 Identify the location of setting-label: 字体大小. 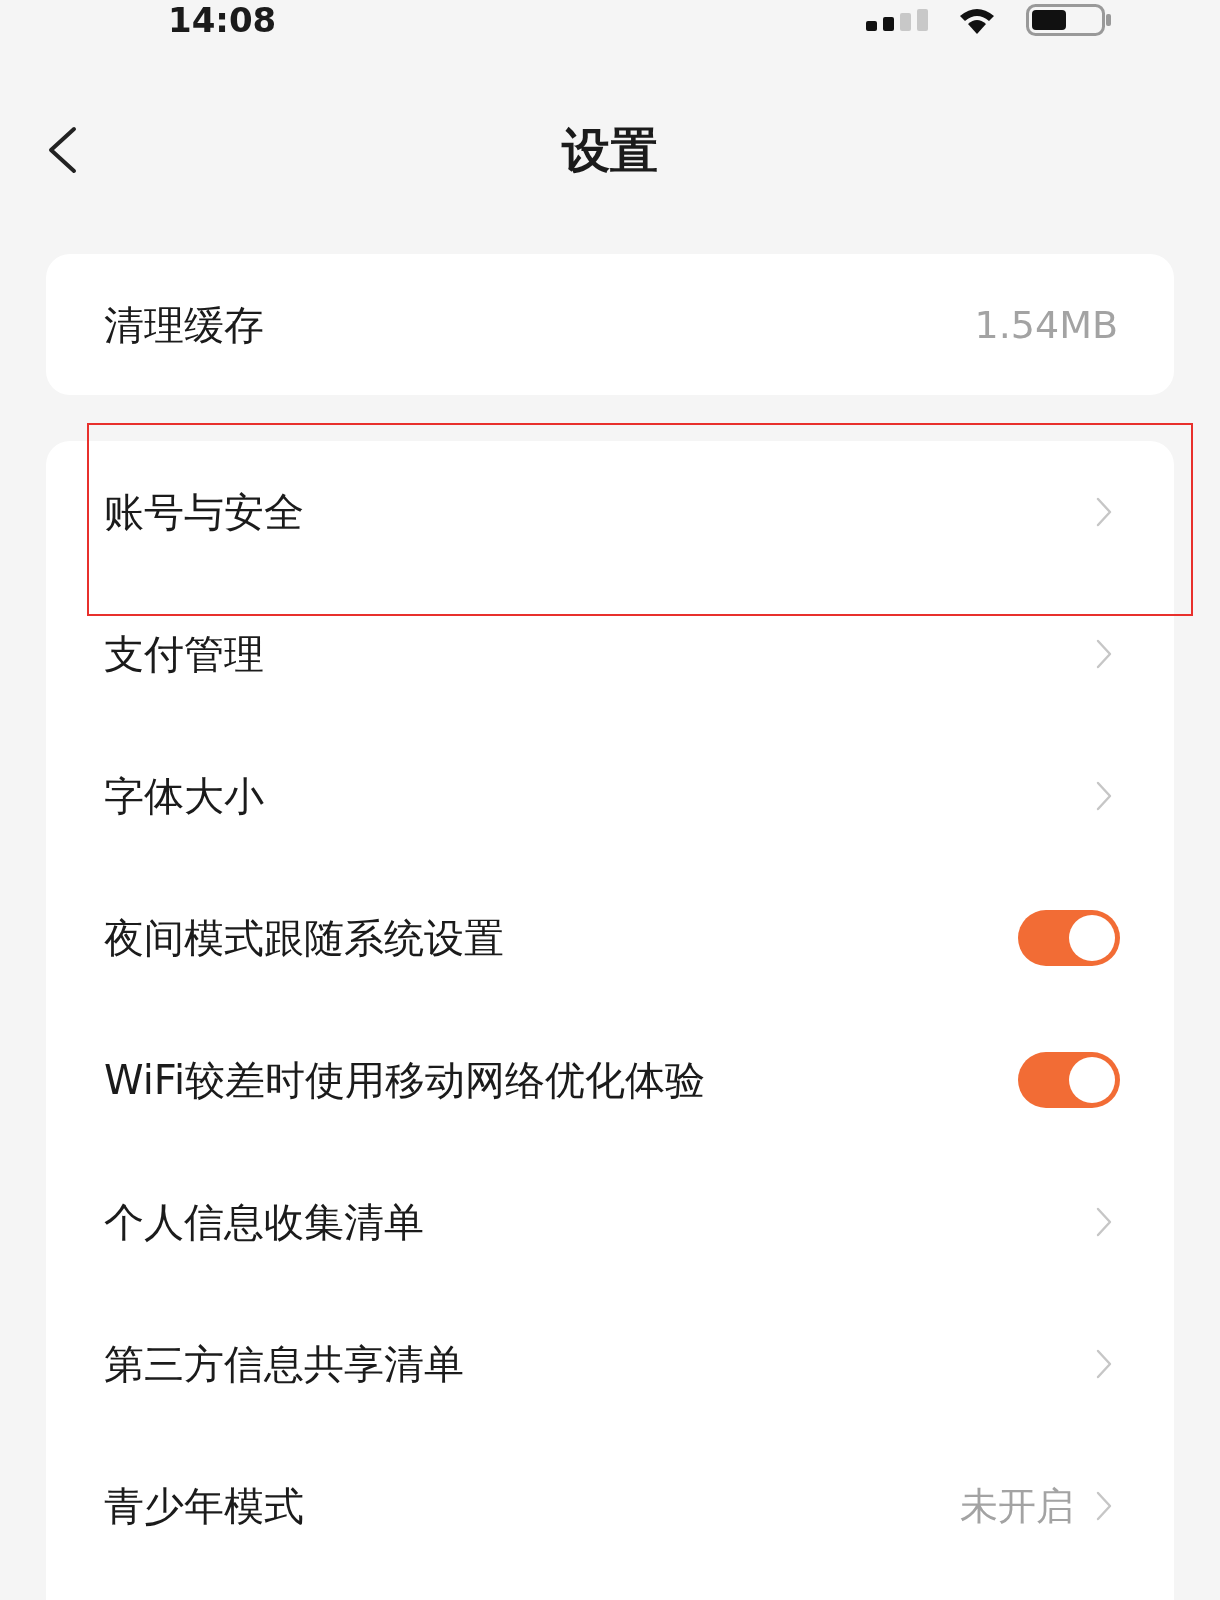
(184, 796).